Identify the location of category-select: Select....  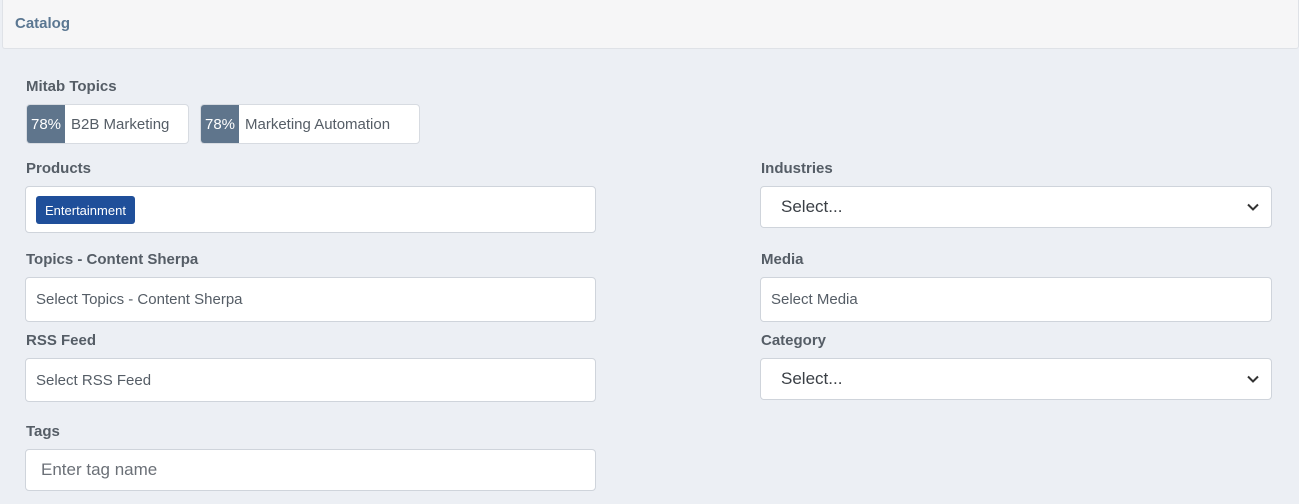
(1016, 379).